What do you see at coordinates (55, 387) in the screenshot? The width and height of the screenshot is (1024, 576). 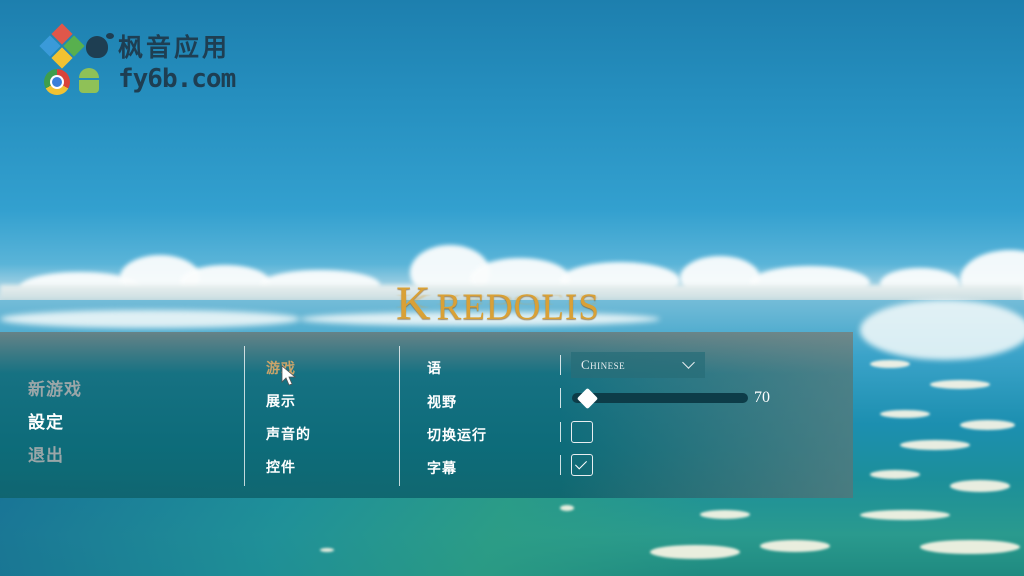 I see `menu-new-game: 新游戏` at bounding box center [55, 387].